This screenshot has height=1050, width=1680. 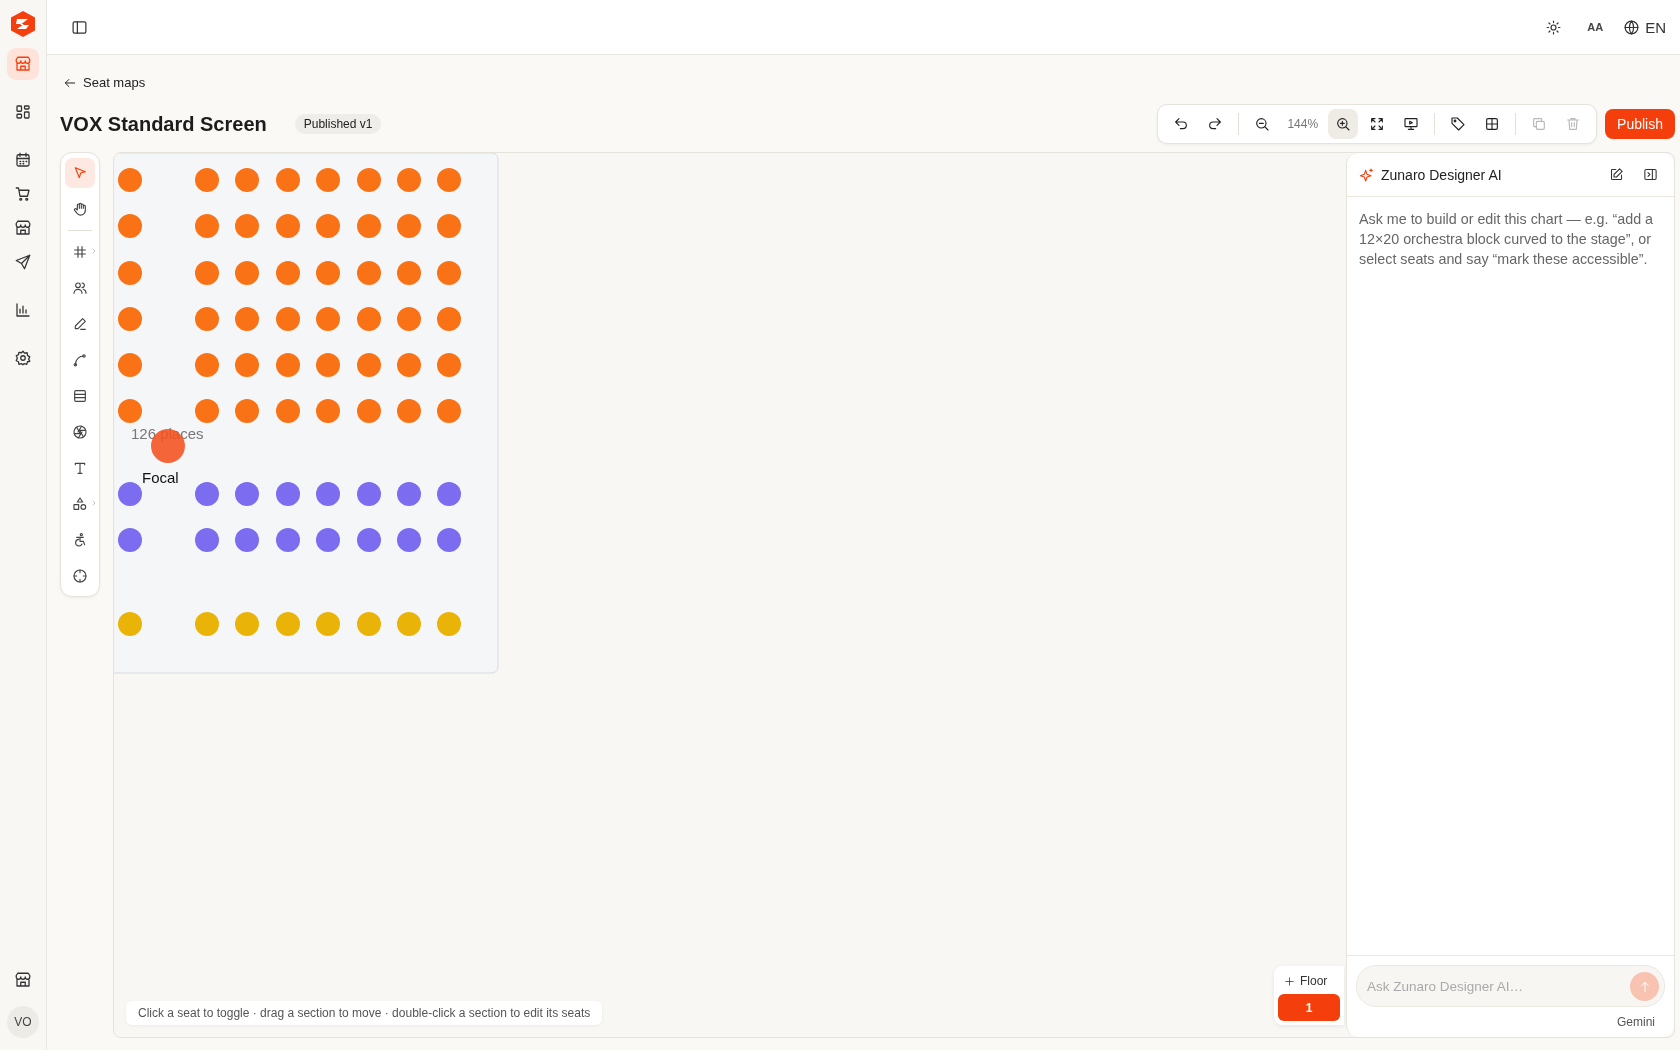 I want to click on pencil-icon, so click(x=80, y=324).